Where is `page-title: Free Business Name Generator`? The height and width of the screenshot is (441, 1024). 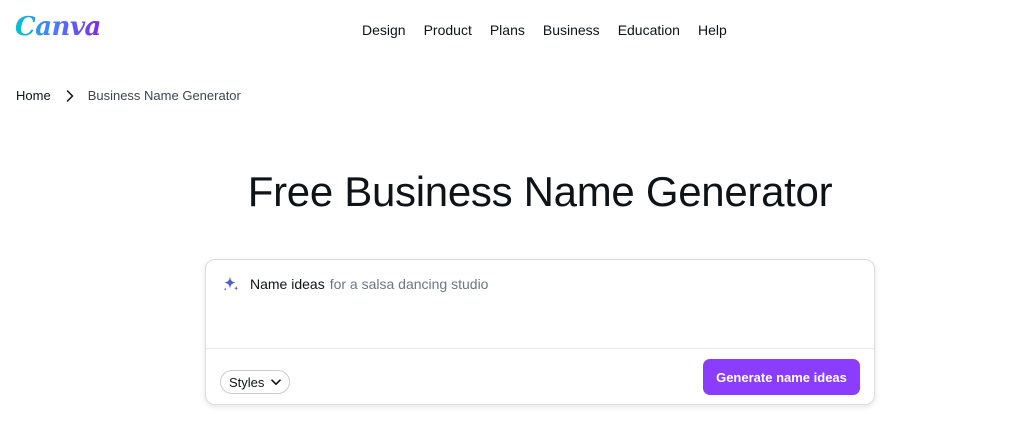 page-title: Free Business Name Generator is located at coordinates (540, 191).